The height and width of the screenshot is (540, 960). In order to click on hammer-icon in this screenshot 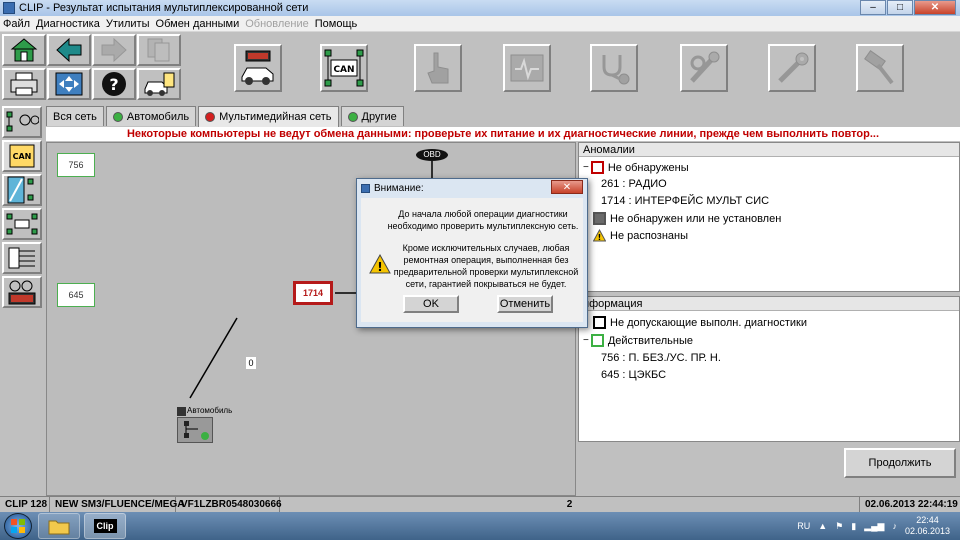, I will do `click(879, 67)`.